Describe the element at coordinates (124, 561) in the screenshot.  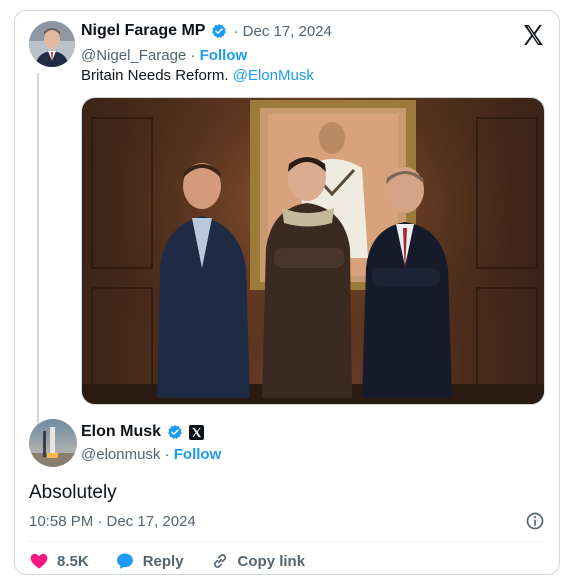
I see `reply-bubble-icon` at that location.